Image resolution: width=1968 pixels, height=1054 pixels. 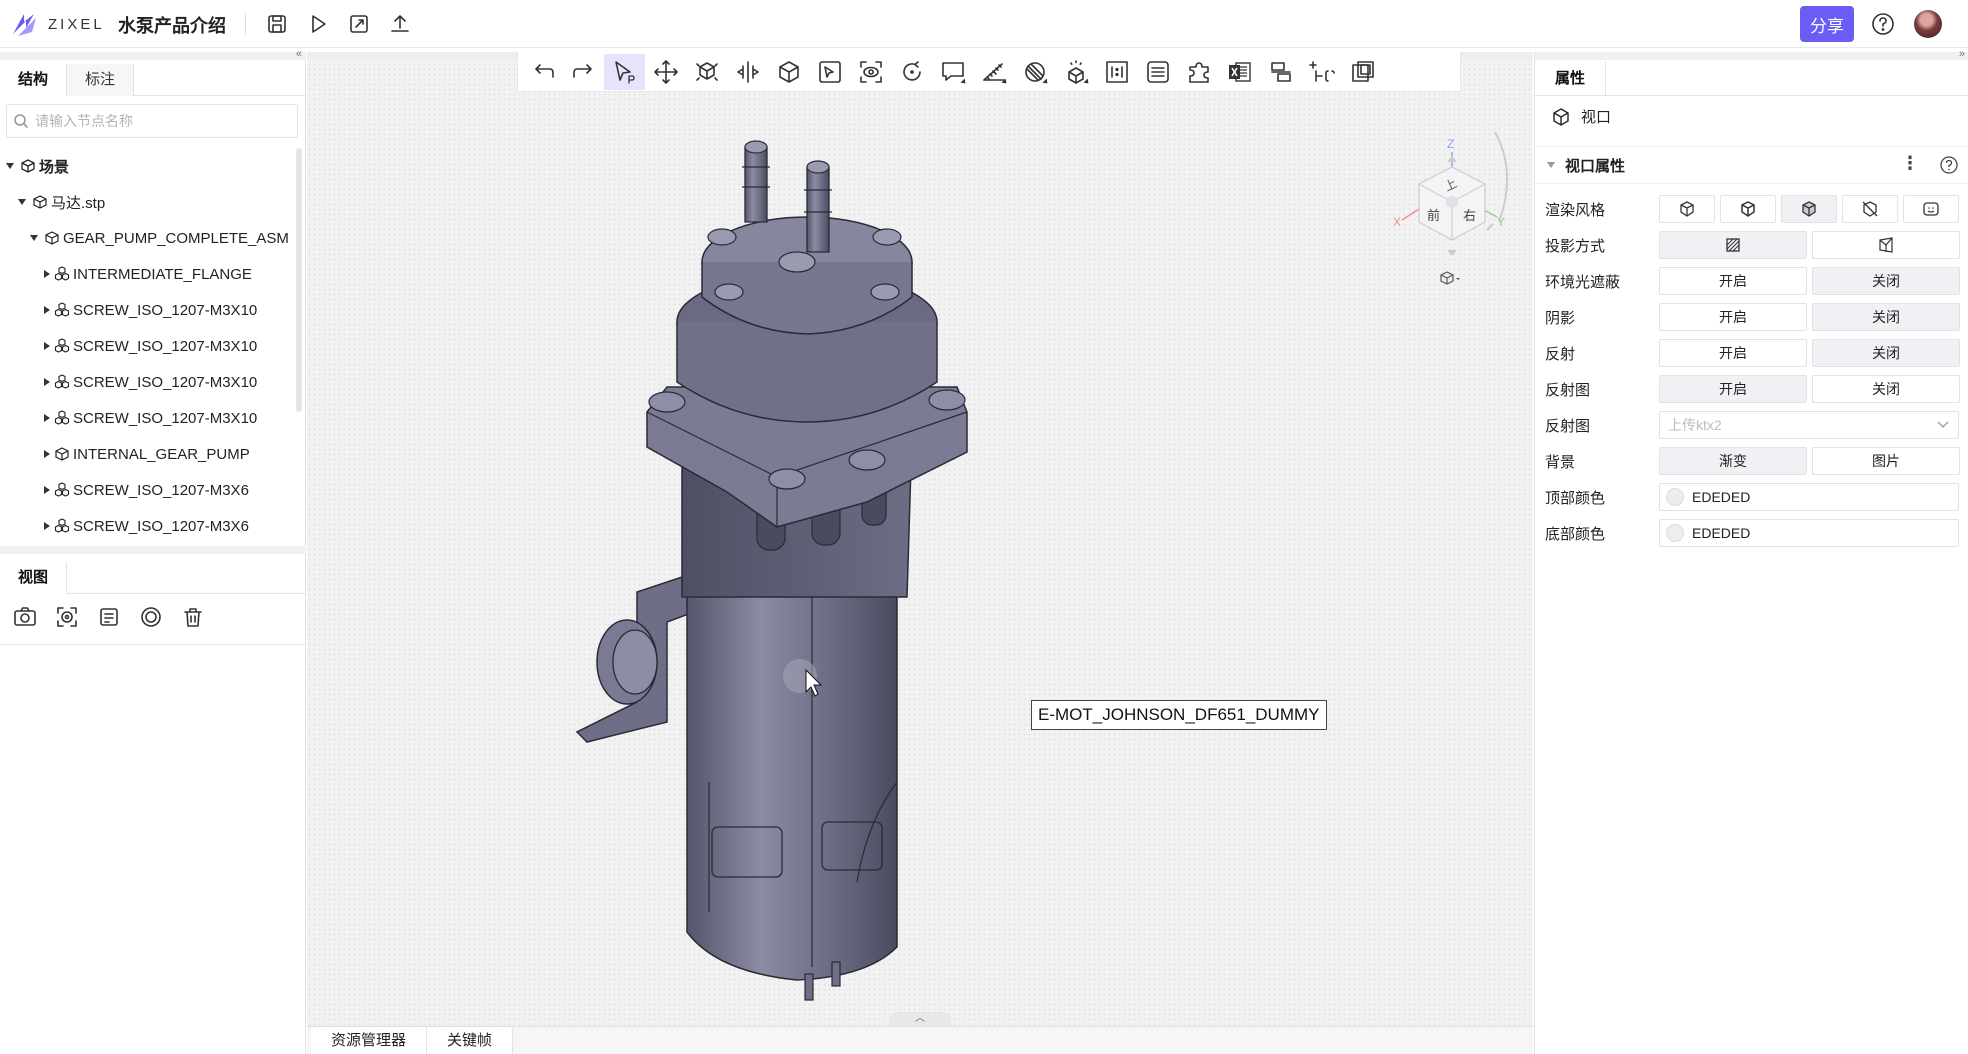 I want to click on tree-scrollbar, so click(x=299, y=280).